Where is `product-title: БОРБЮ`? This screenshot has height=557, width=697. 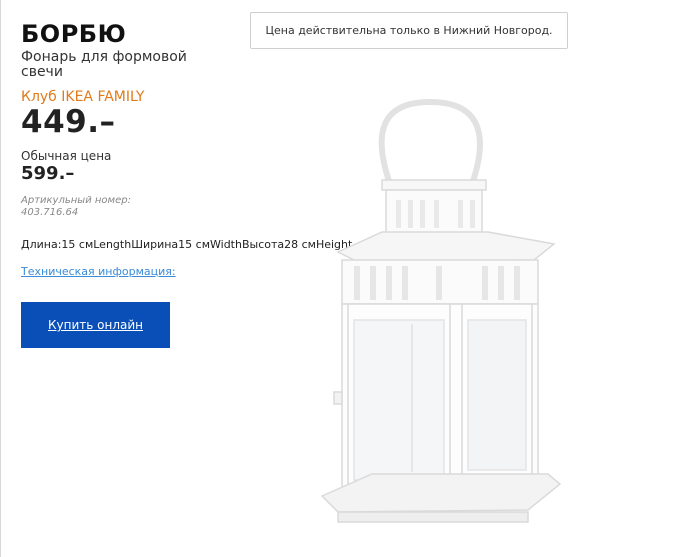
product-title: БОРБЮ is located at coordinates (74, 34).